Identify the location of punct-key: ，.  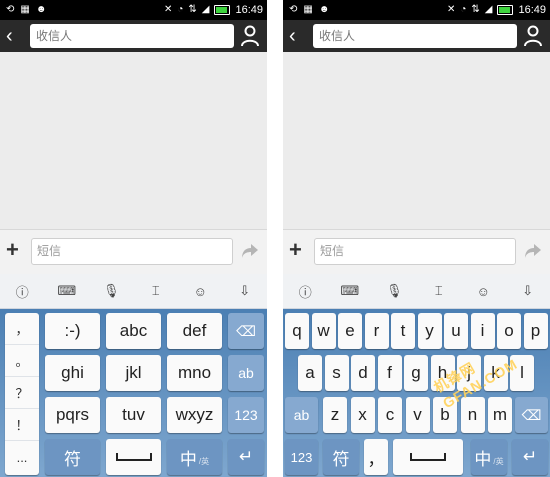
(22, 329).